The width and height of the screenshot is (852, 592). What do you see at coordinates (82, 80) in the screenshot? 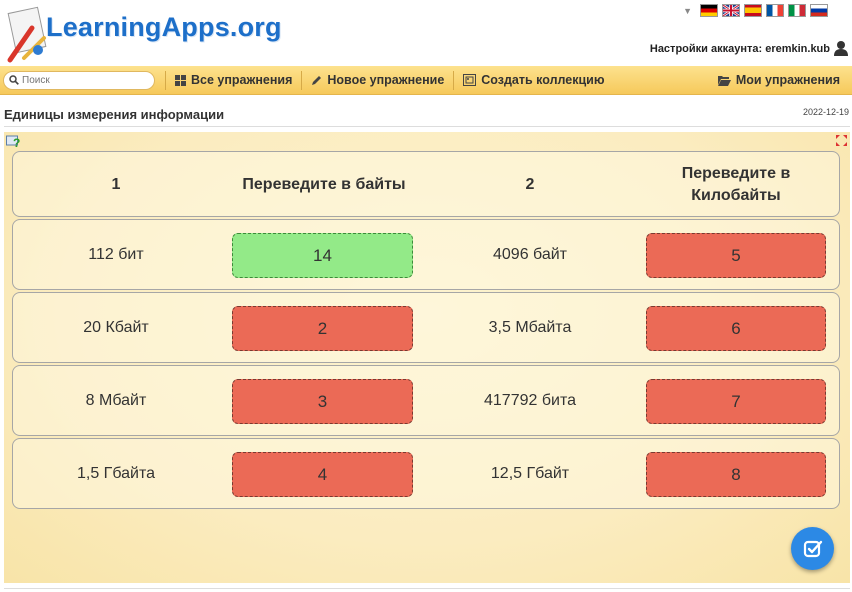
I see `search-input` at bounding box center [82, 80].